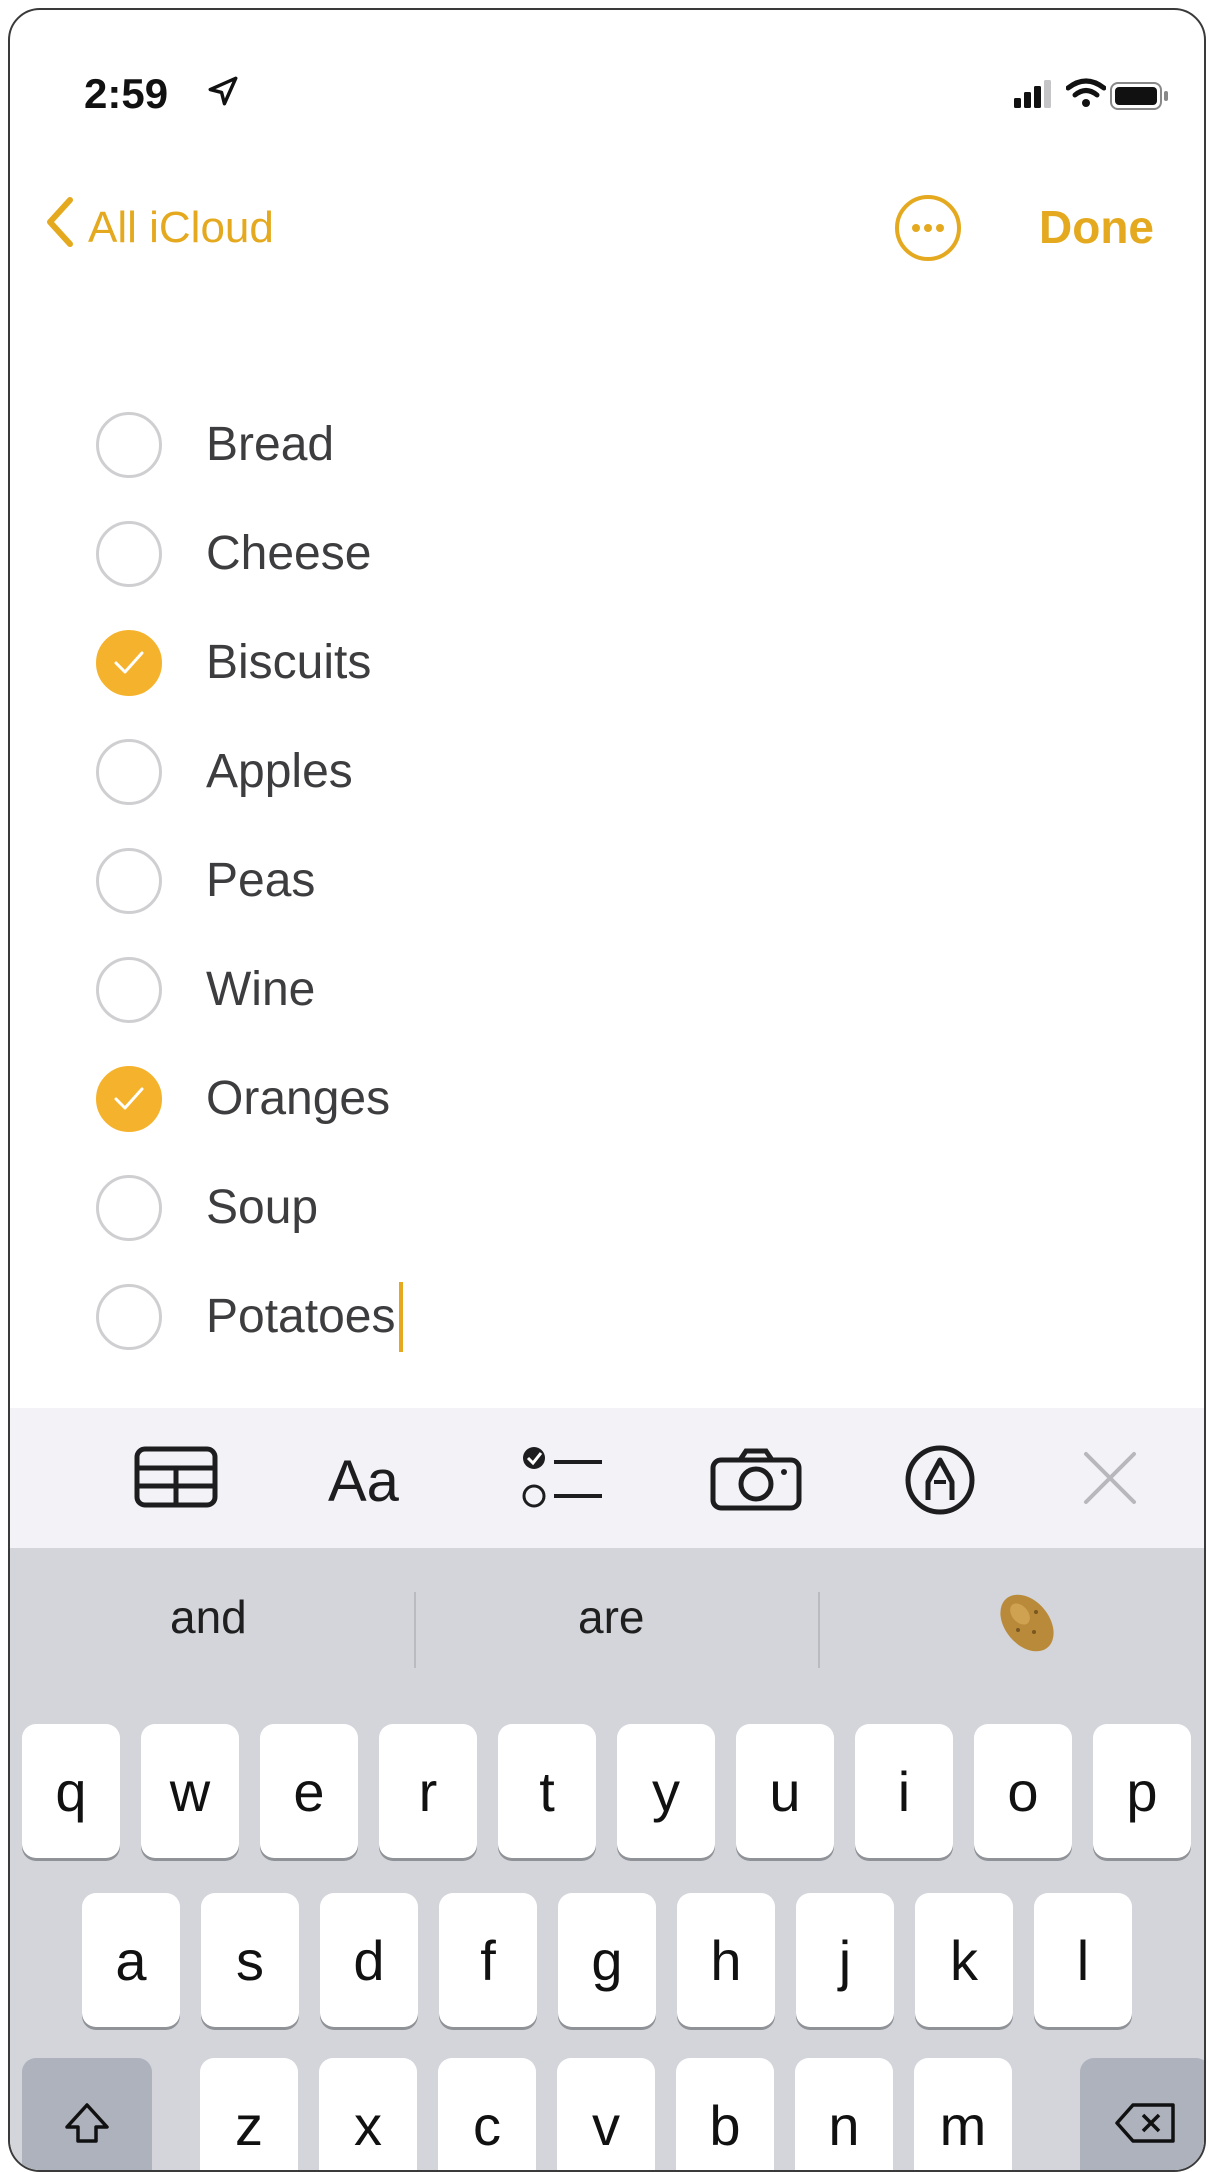  What do you see at coordinates (71, 1791) in the screenshot?
I see `key-q: q` at bounding box center [71, 1791].